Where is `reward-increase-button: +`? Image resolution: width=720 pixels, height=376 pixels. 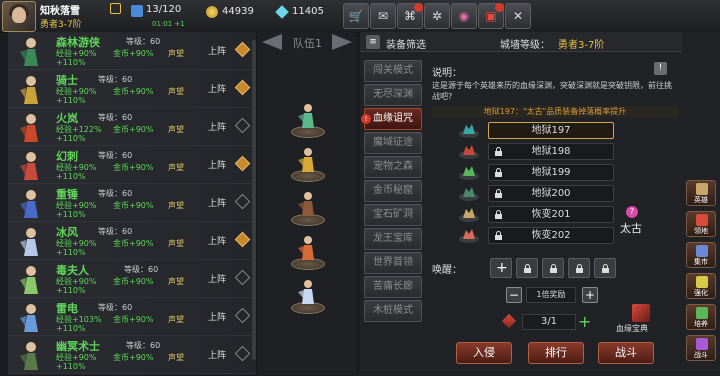 reward-increase-button: + is located at coordinates (590, 295).